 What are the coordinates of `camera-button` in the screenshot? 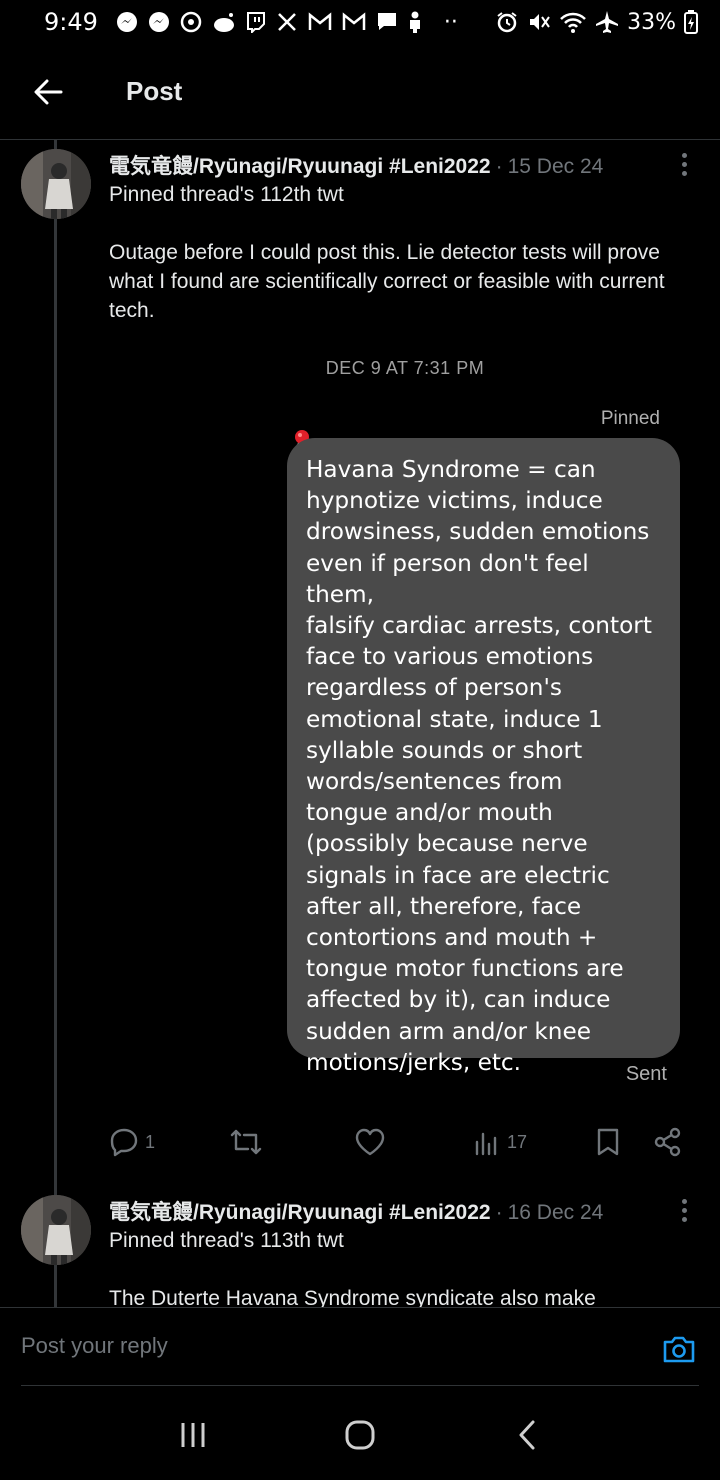 It's located at (679, 1349).